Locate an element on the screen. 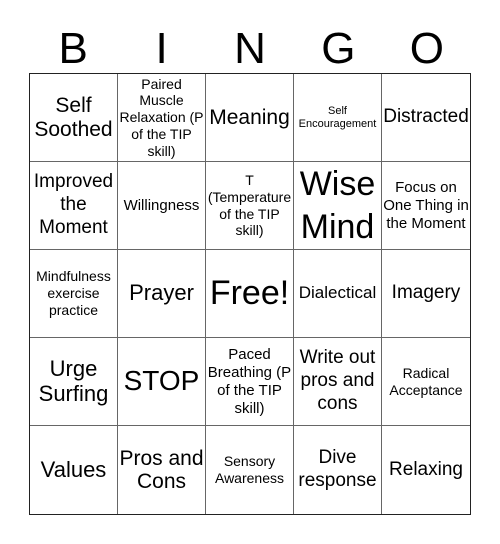 The width and height of the screenshot is (500, 544). header-letter-b: B is located at coordinates (73, 48).